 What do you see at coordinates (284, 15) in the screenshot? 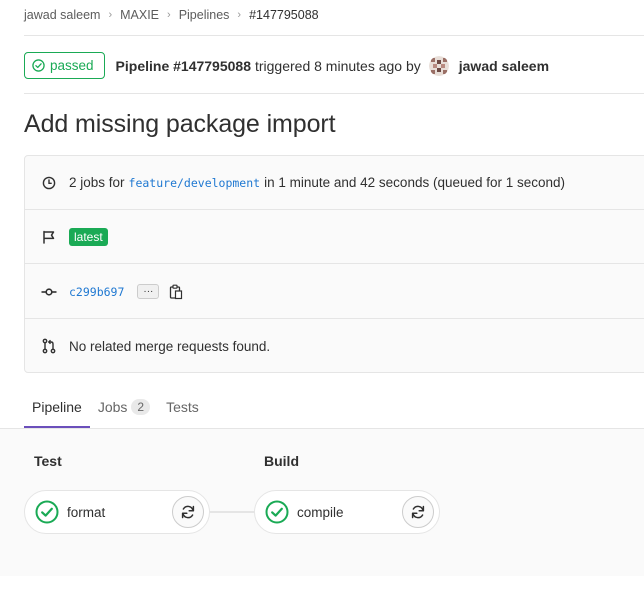
I see `breadcrumb-pipeline-id: #147795088` at bounding box center [284, 15].